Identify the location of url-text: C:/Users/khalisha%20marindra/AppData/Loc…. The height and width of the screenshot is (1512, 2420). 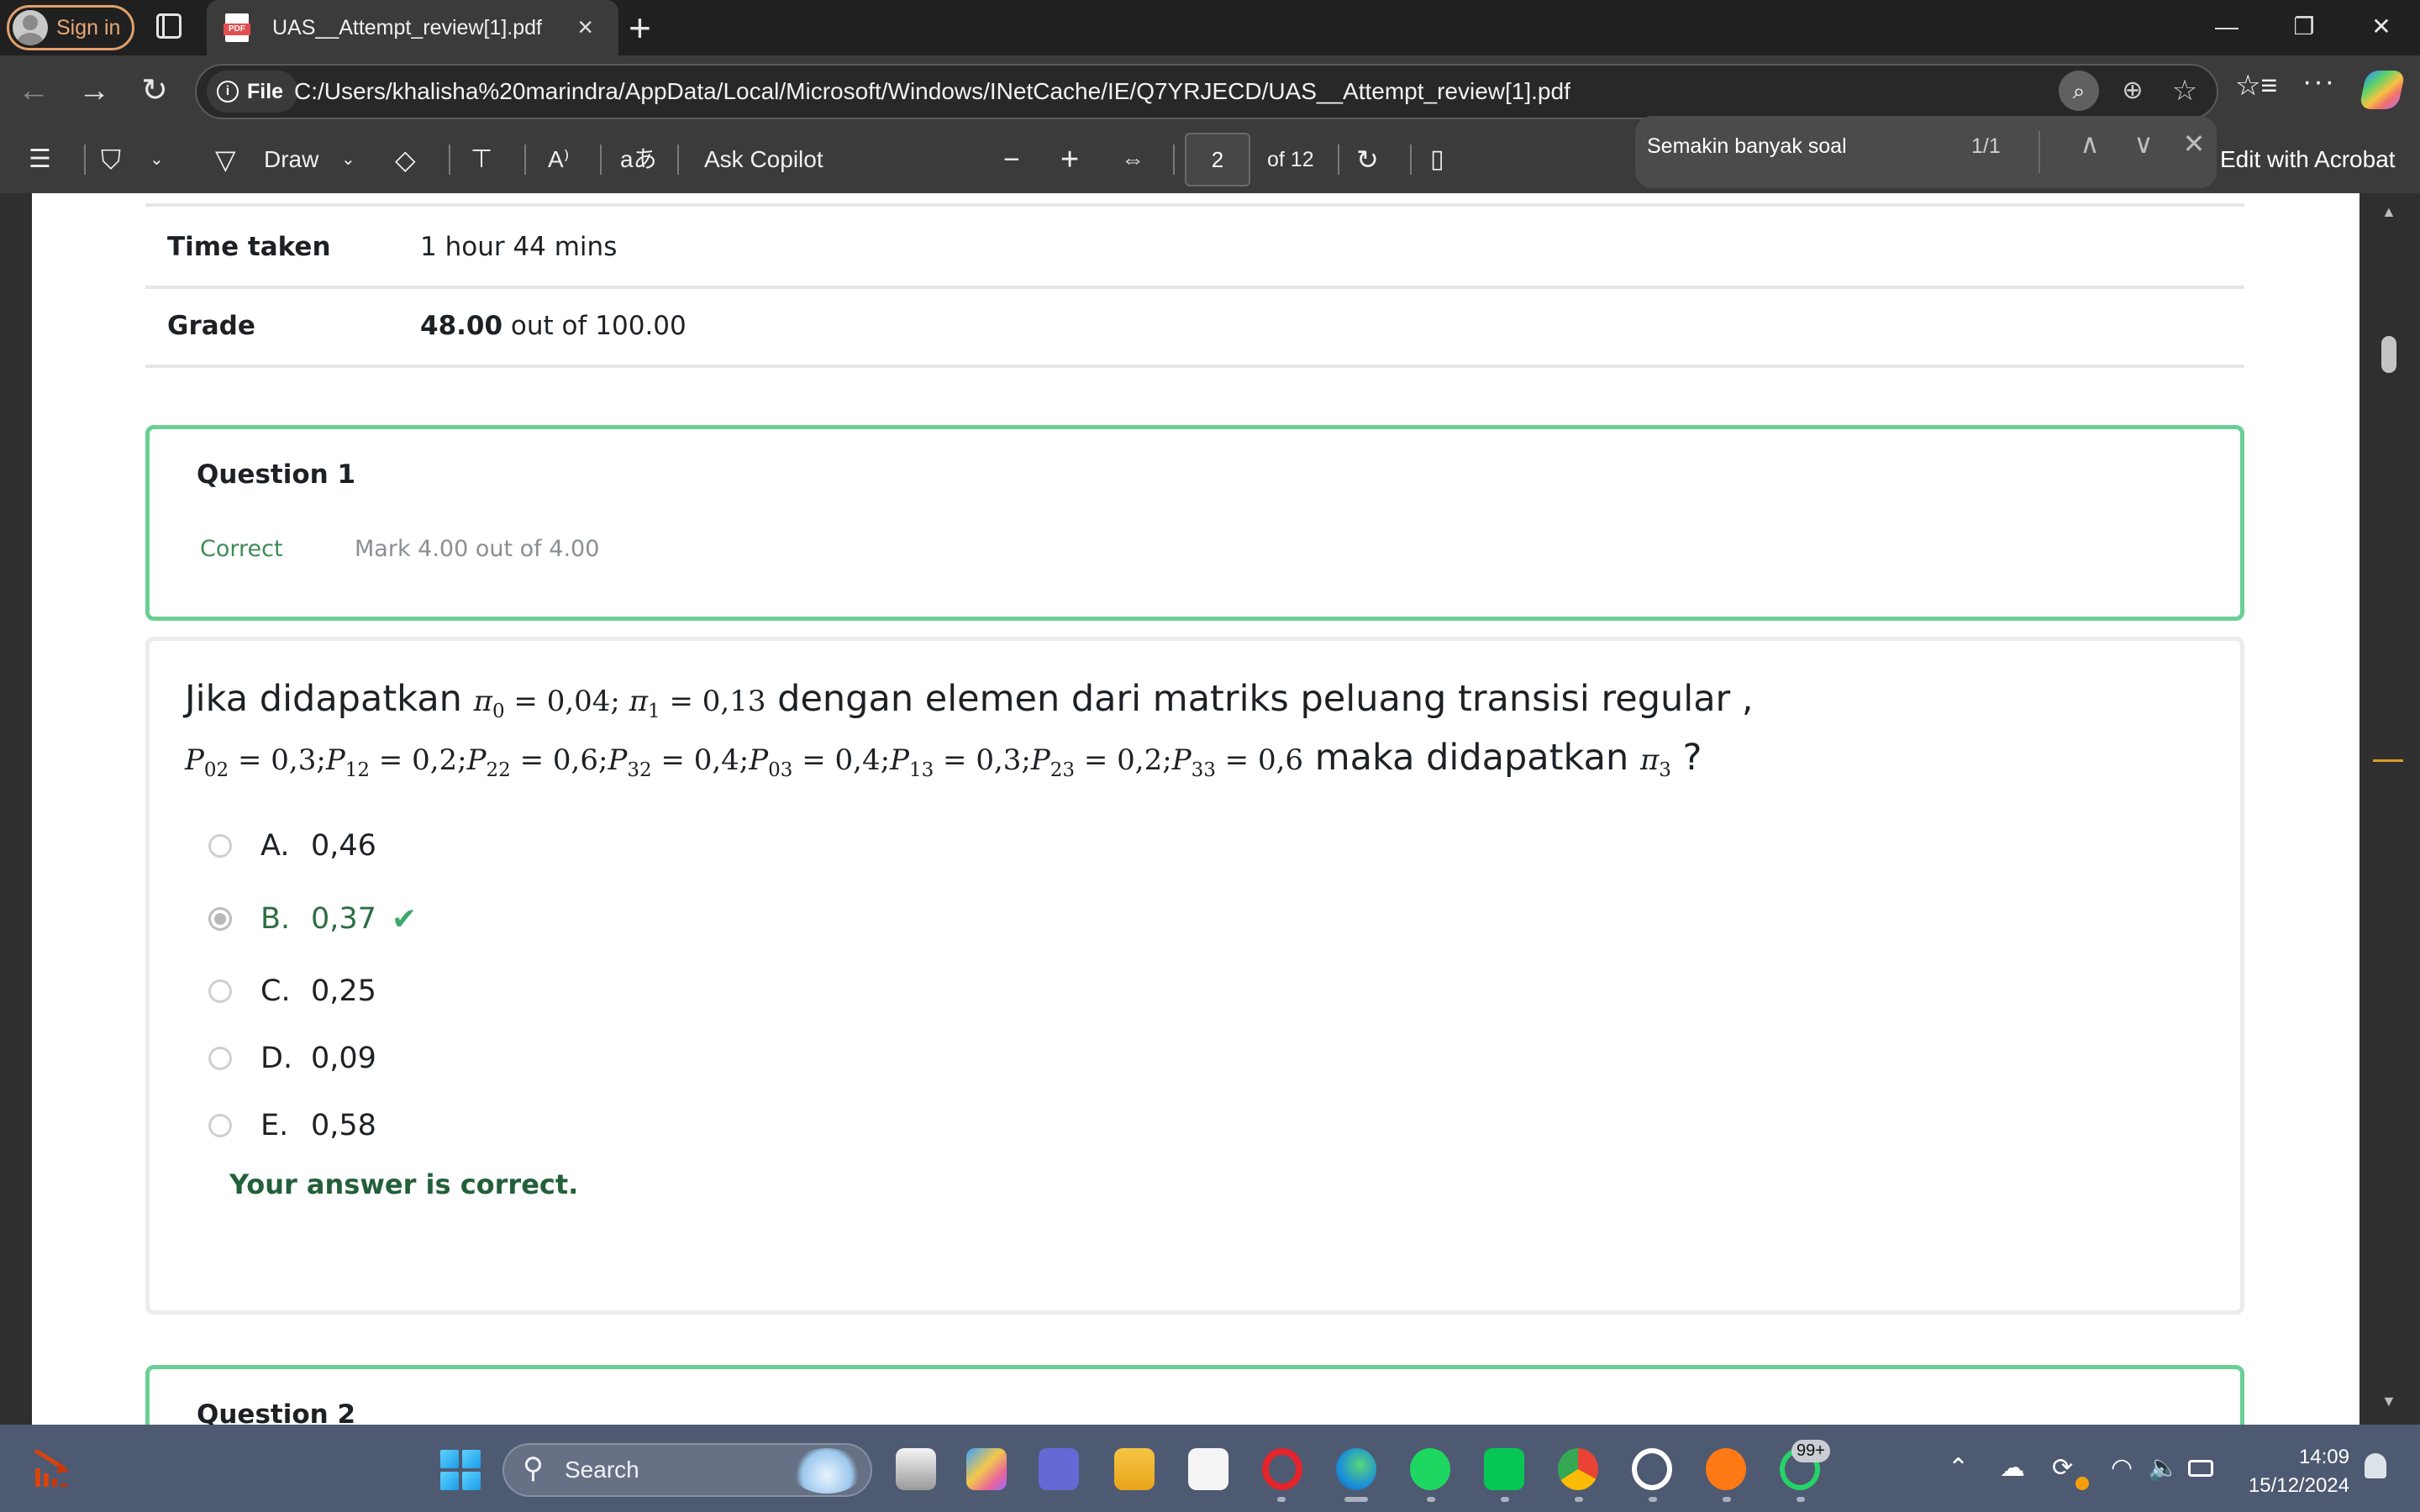
(932, 92).